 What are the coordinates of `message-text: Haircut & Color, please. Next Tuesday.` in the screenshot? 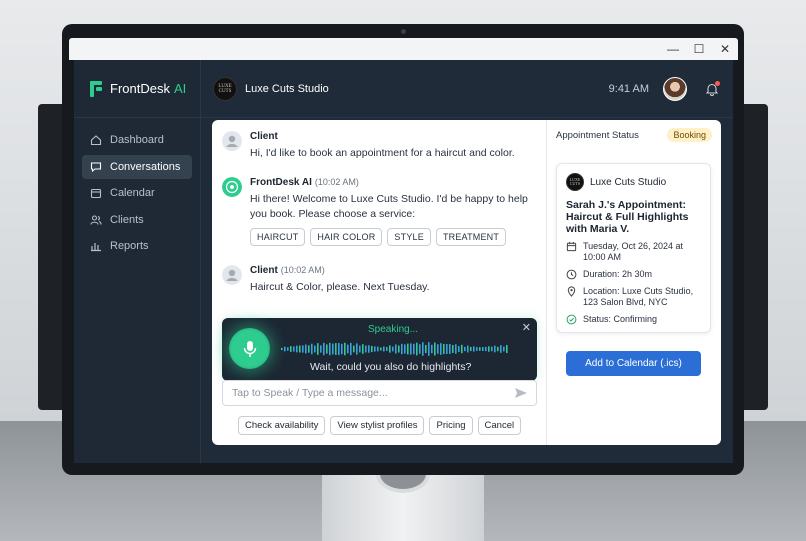 It's located at (340, 287).